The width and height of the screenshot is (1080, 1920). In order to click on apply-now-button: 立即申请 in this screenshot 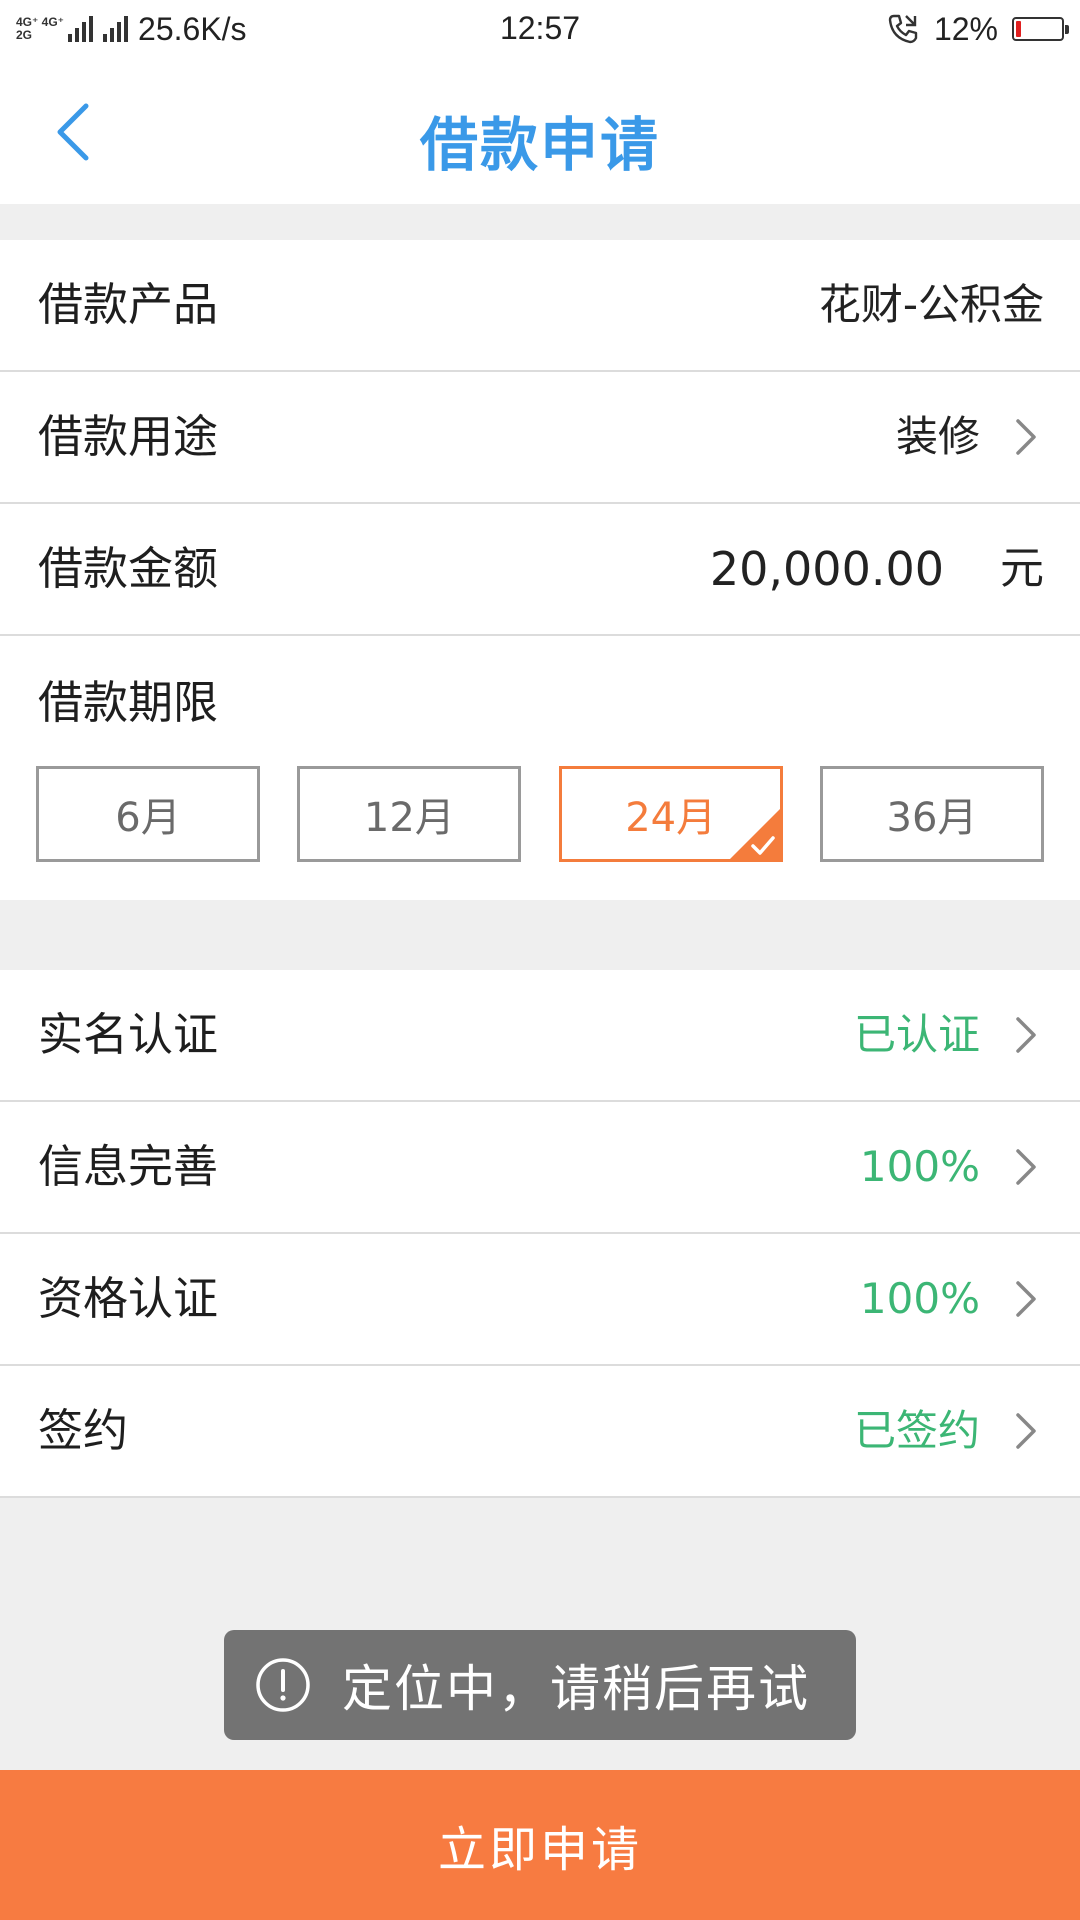, I will do `click(540, 1845)`.